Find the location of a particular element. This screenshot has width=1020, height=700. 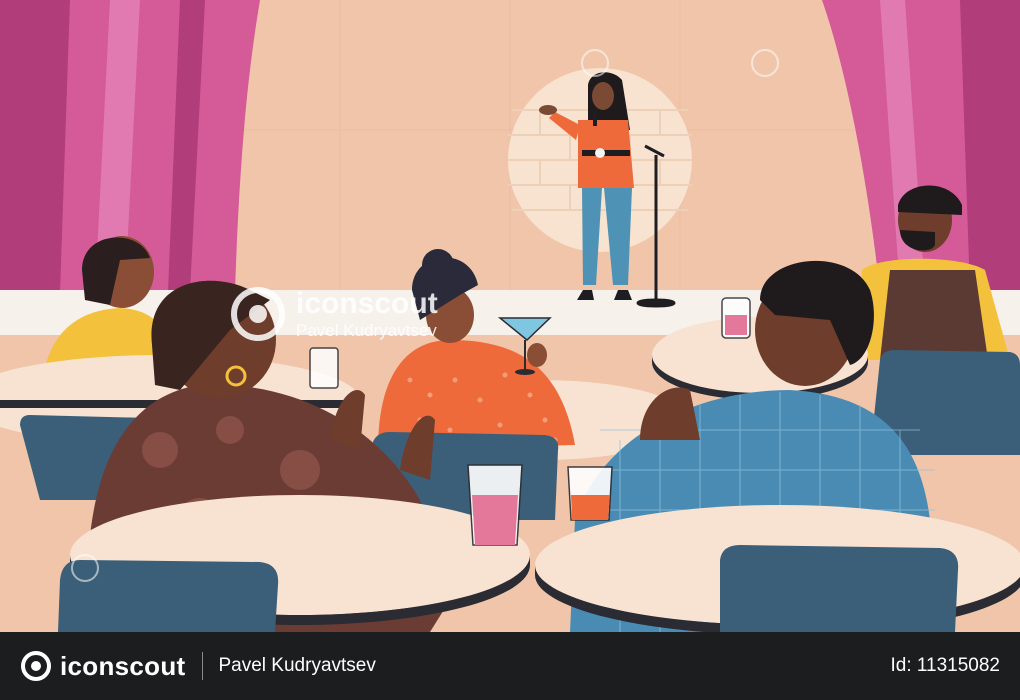

footer-id: Id: 11315082 is located at coordinates (945, 665).